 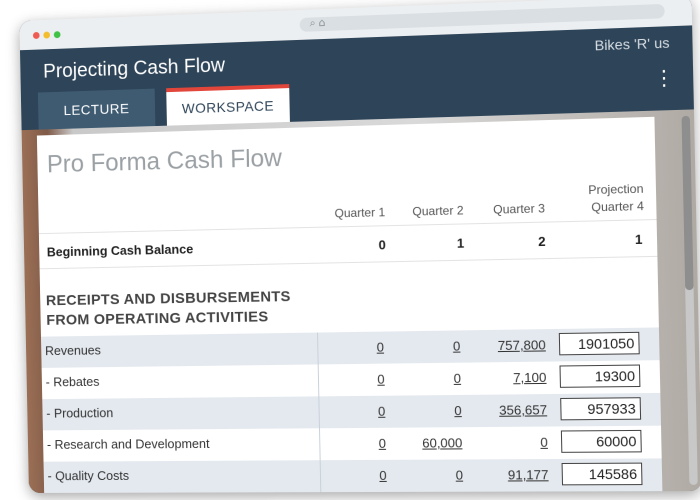 I want to click on row-label: Revenues, so click(x=73, y=350).